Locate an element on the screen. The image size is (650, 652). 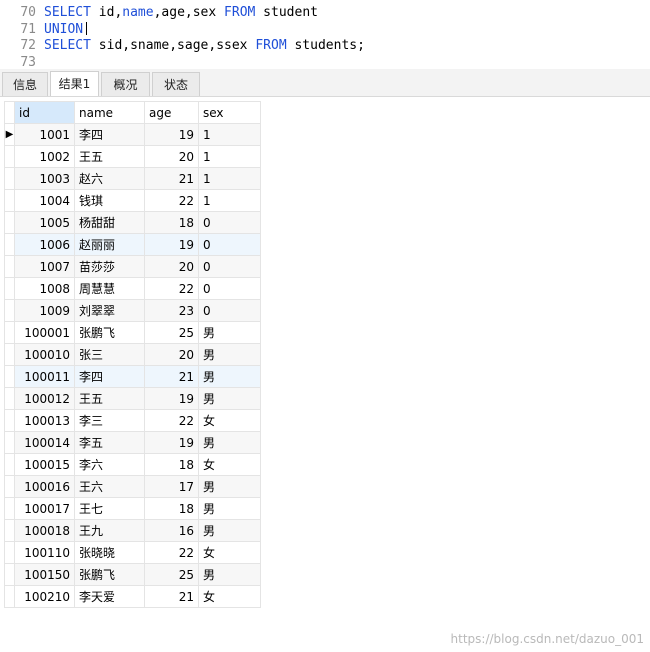
column-header-sex: sex is located at coordinates (229, 112).